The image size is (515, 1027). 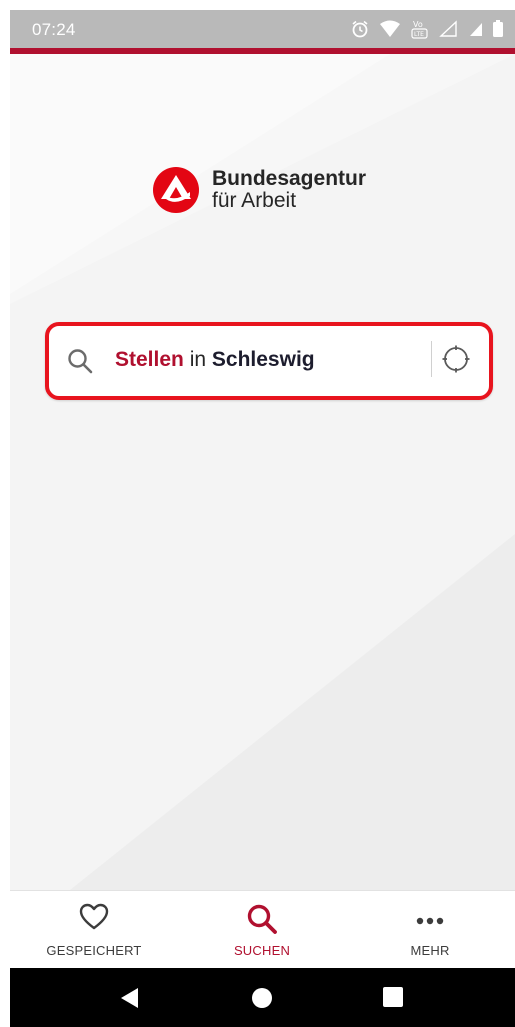 I want to click on svg-text: Vo, so click(x=418, y=24).